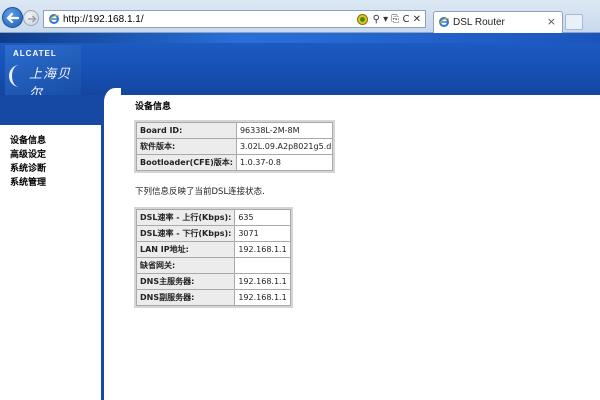 Image resolution: width=600 pixels, height=400 pixels. I want to click on new-tab-button, so click(574, 22).